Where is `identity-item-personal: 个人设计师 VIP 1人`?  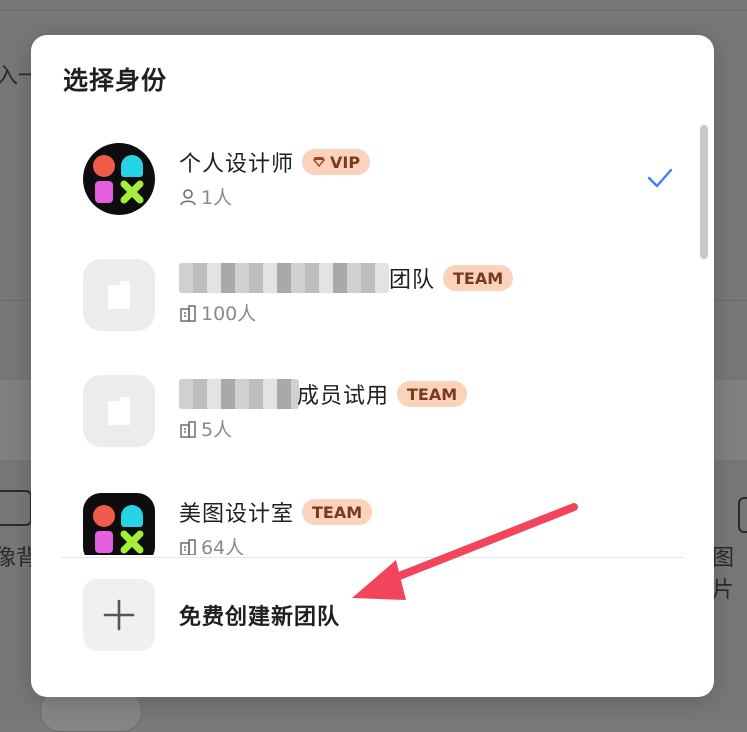
identity-item-personal: 个人设计师 VIP 1人 is located at coordinates (378, 180).